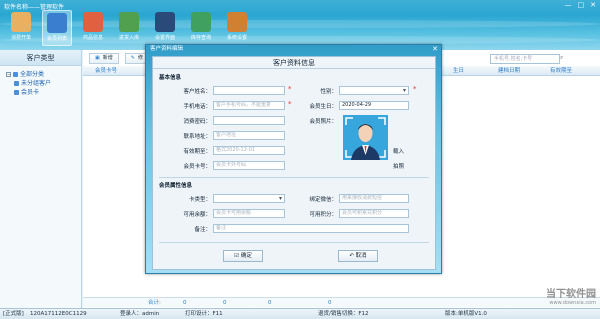 Image resolution: width=600 pixels, height=319 pixels. I want to click on check-icon: ☑, so click(237, 256).